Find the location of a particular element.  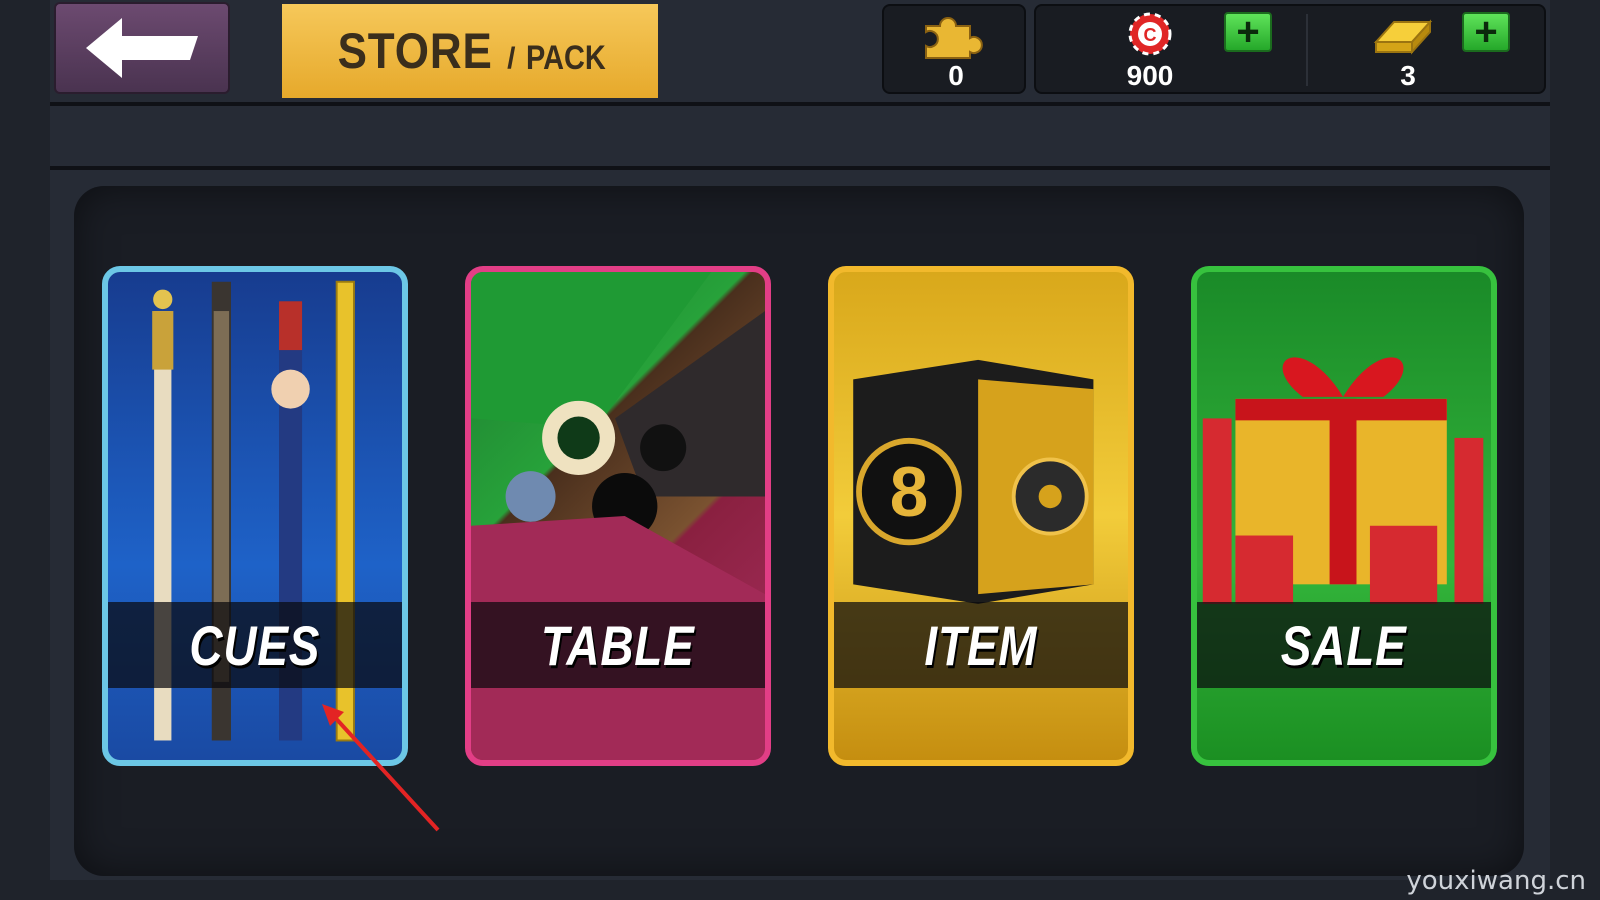

category-label: ITEM is located at coordinates (981, 645).